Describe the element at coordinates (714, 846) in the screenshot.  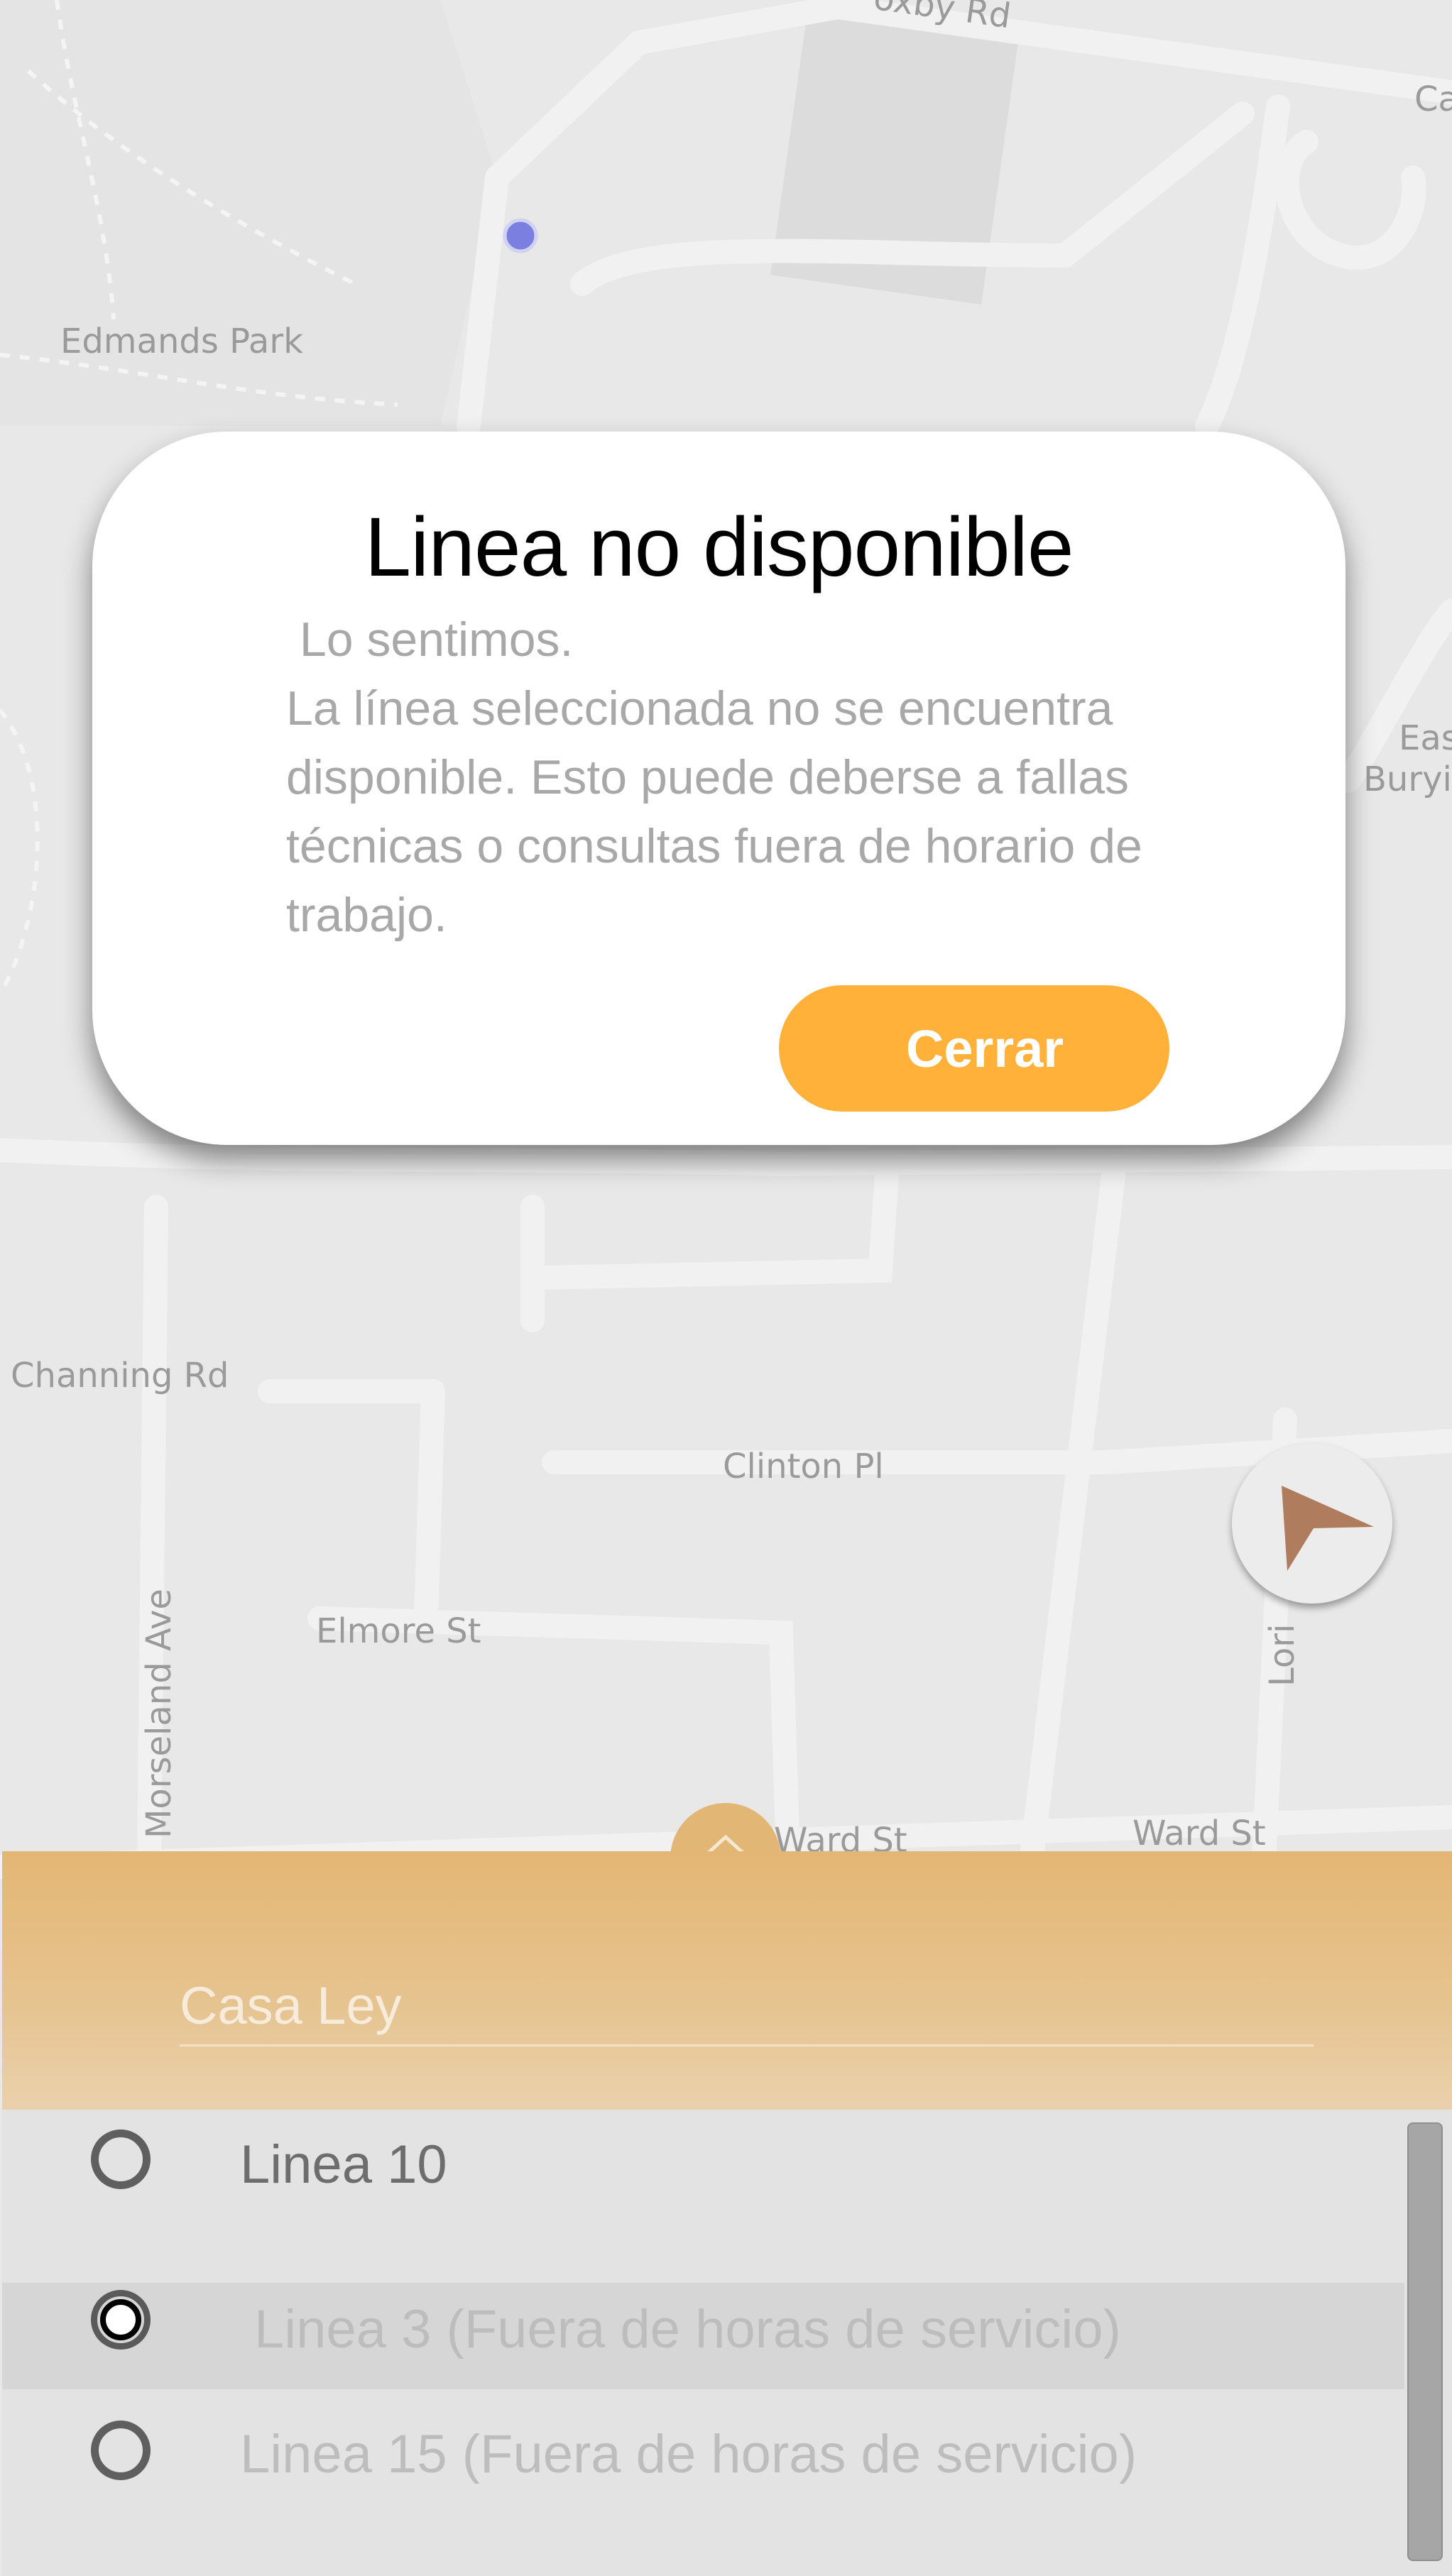
I see `dialog-message-line: técnicas o consultas fuera de horario de` at that location.